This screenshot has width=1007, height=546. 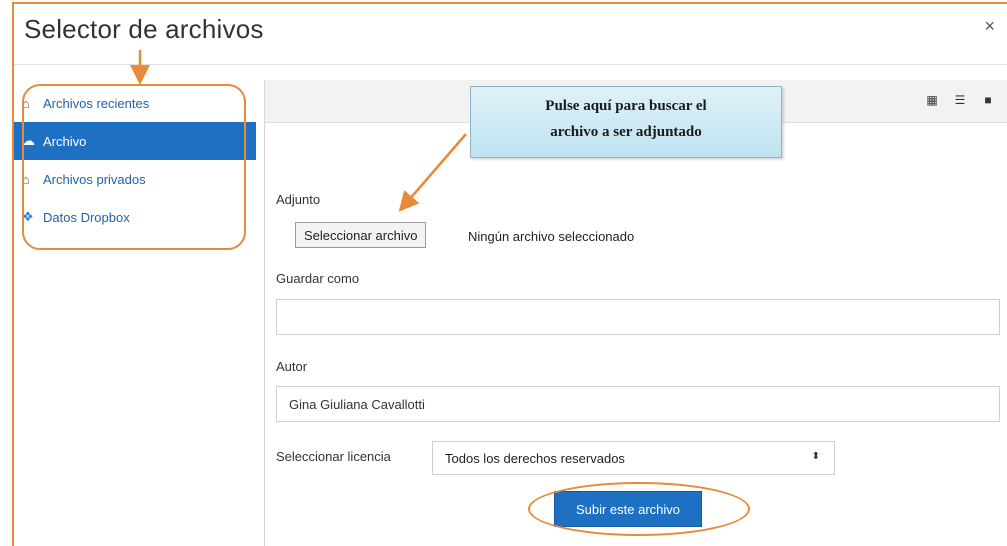 What do you see at coordinates (626, 132) in the screenshot?
I see `callout-line-2: archivo a ser adjuntado` at bounding box center [626, 132].